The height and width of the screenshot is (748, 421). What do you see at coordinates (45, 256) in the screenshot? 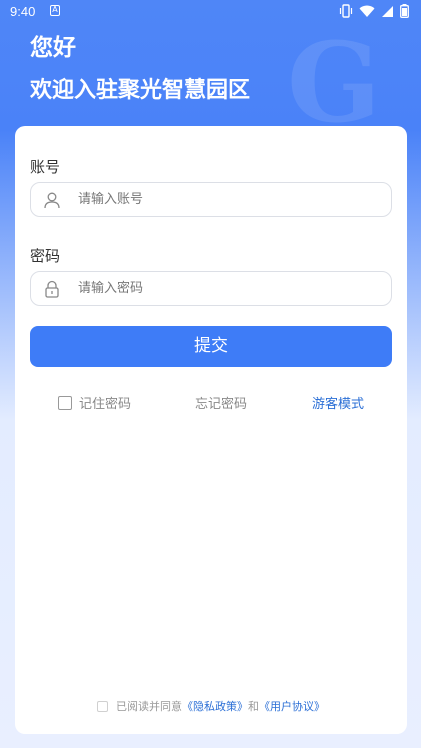
I see `password-label: 密码` at bounding box center [45, 256].